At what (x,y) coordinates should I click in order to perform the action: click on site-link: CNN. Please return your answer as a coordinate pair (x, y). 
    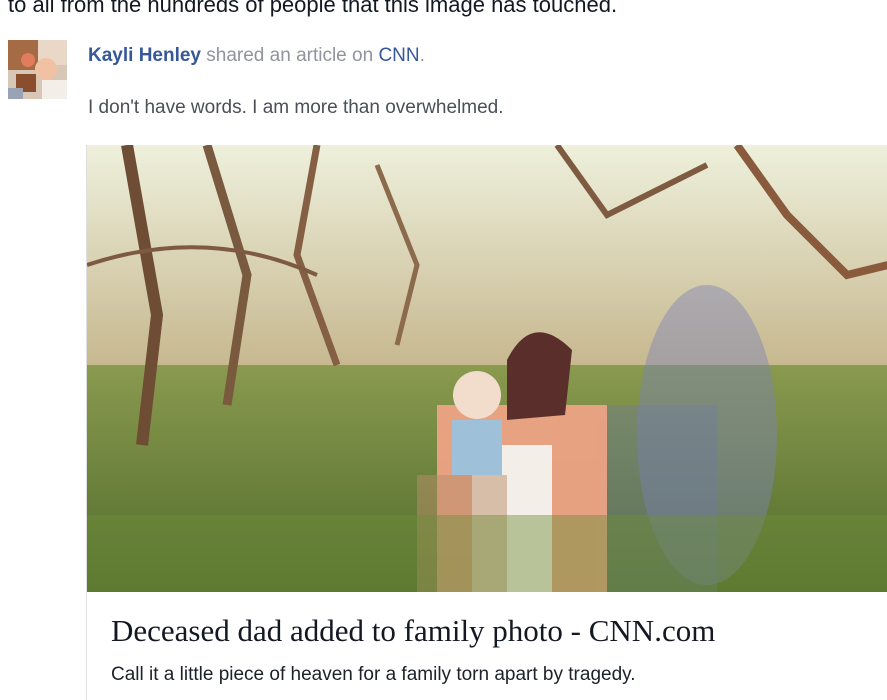
    Looking at the image, I should click on (398, 55).